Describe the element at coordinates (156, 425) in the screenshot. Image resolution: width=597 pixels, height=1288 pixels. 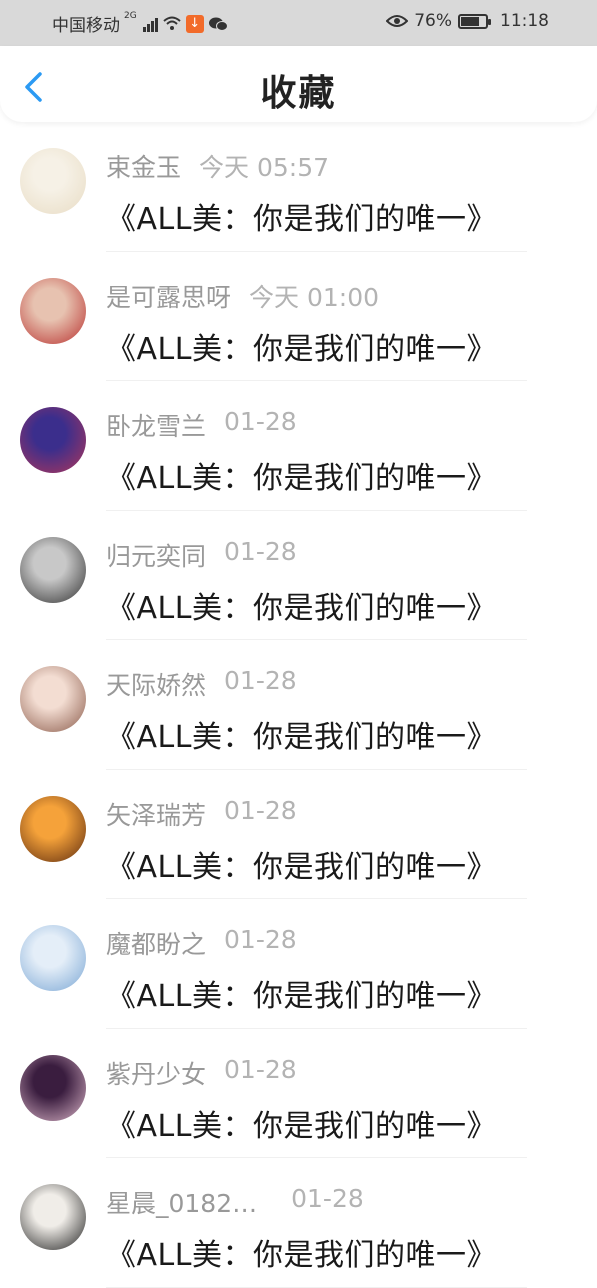
I see `user-name: 卧龙雪兰` at that location.